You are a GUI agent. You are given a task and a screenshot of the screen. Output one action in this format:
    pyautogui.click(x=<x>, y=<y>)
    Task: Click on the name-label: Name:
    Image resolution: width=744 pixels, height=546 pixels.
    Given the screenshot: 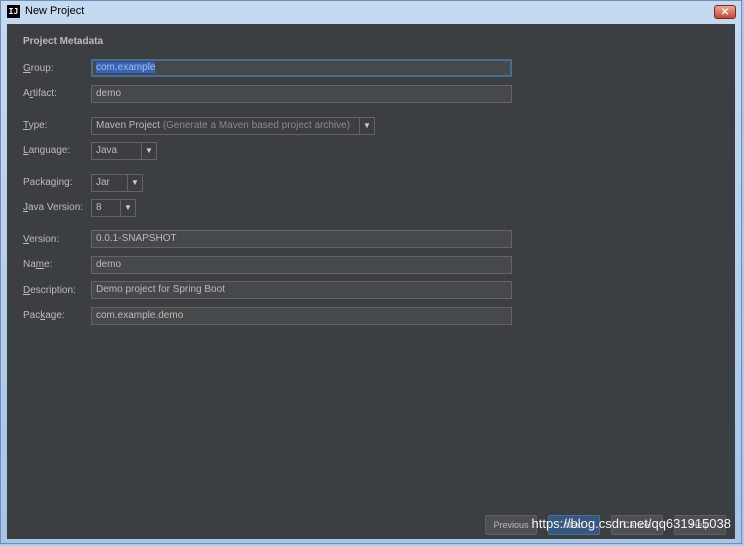 What is the action you would take?
    pyautogui.click(x=38, y=264)
    